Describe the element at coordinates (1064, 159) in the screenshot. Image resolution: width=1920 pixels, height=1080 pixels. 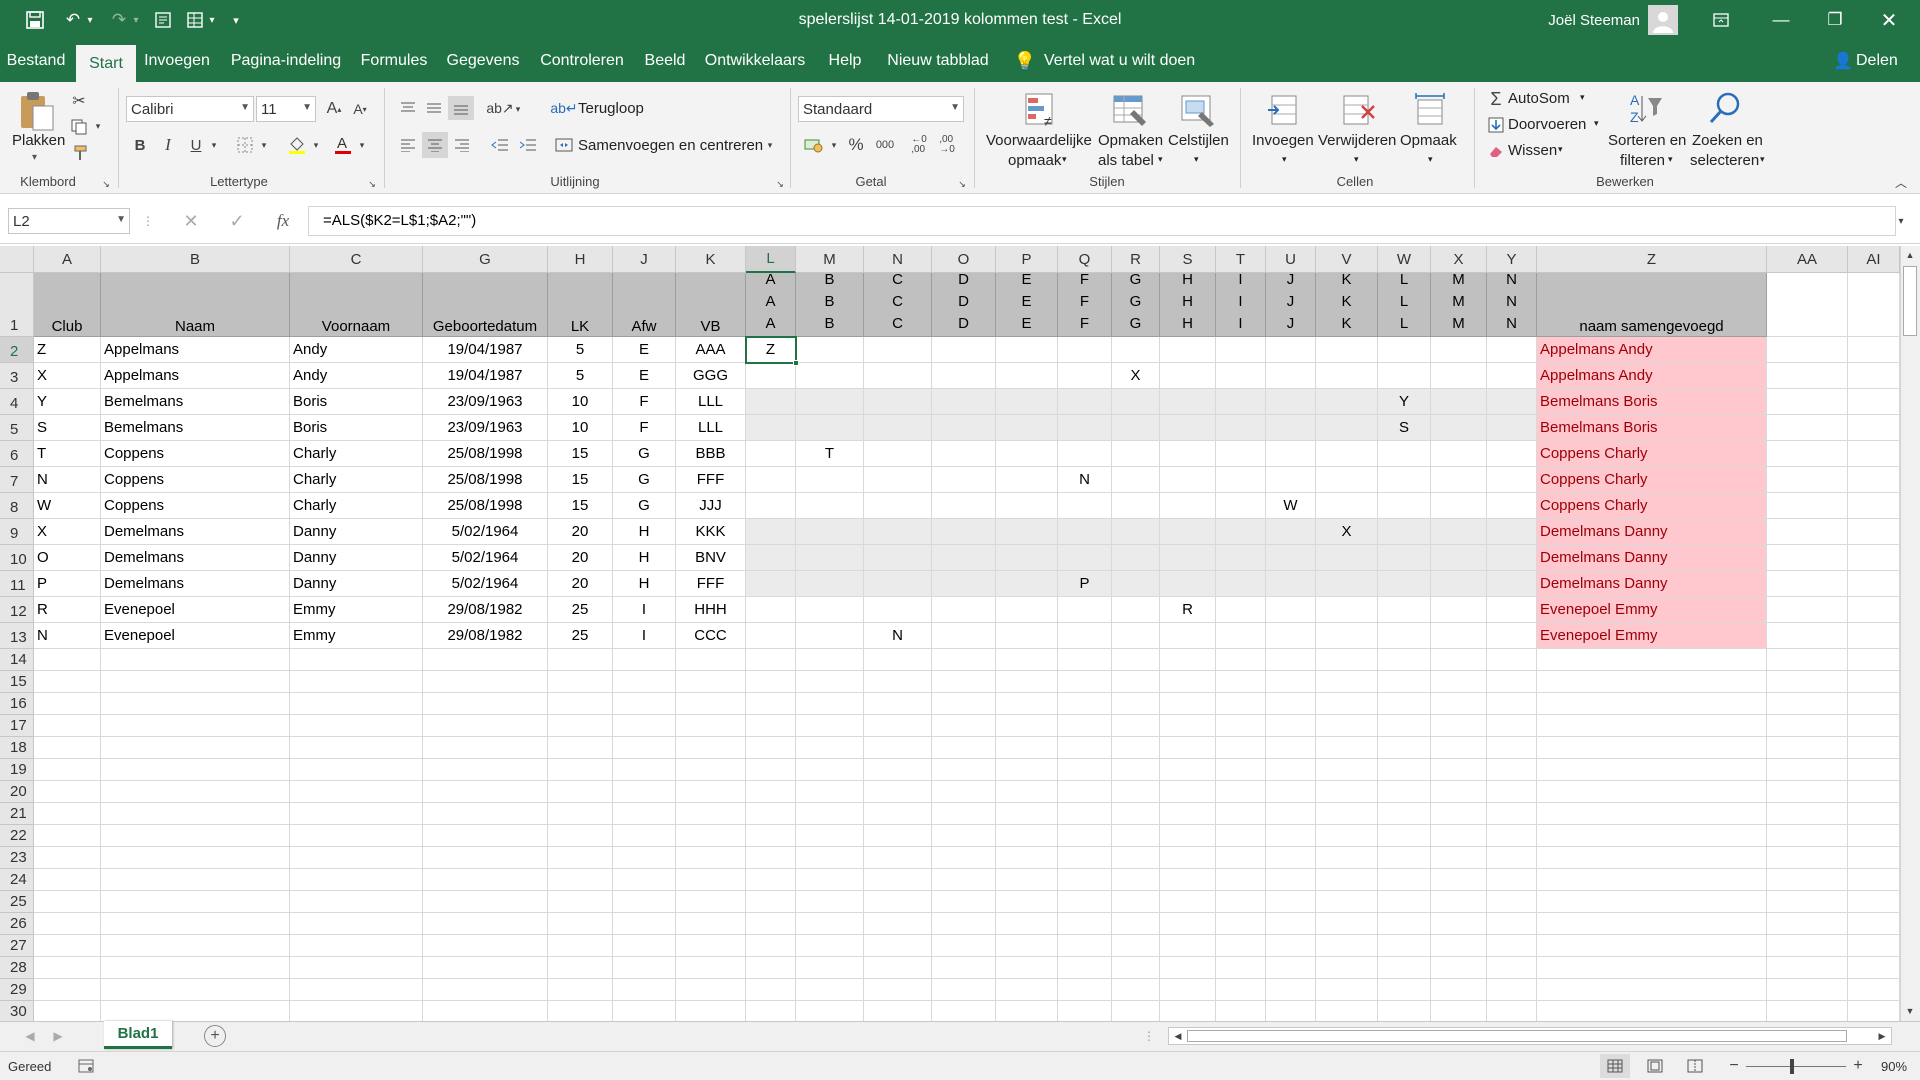
I see `conditional-formatting-dropdown-icon: ▾` at that location.